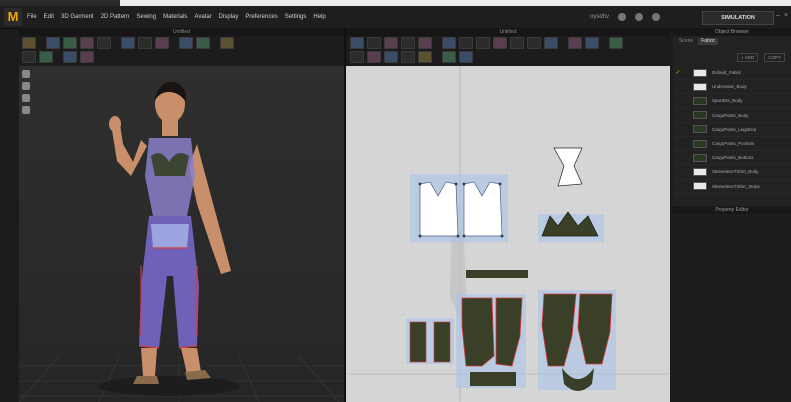  What do you see at coordinates (13, 17) in the screenshot?
I see `app-logo: M` at bounding box center [13, 17].